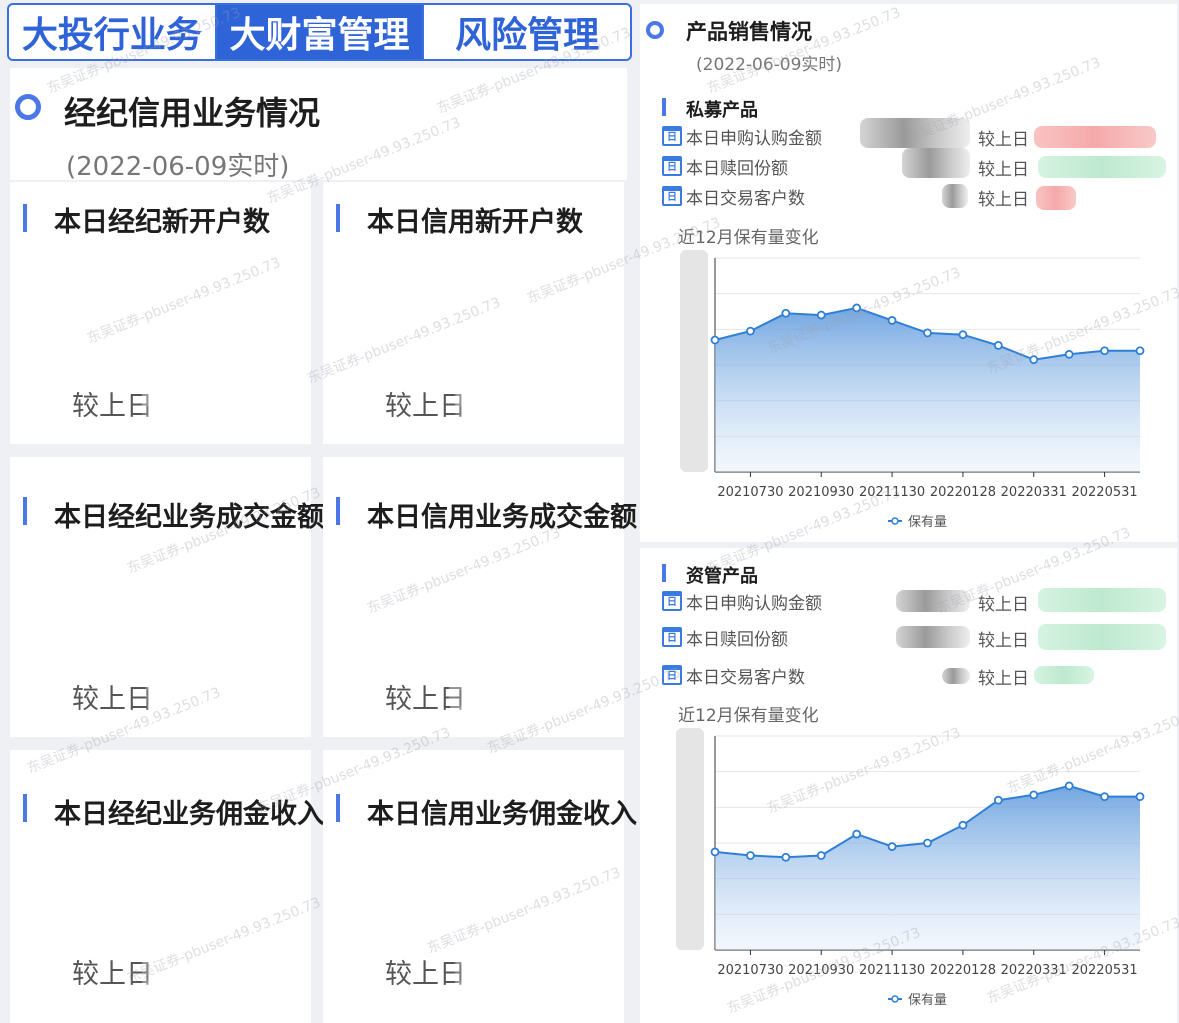  I want to click on card-credit-new-accounts: 本日信用新开户数 较上日, so click(473, 313).